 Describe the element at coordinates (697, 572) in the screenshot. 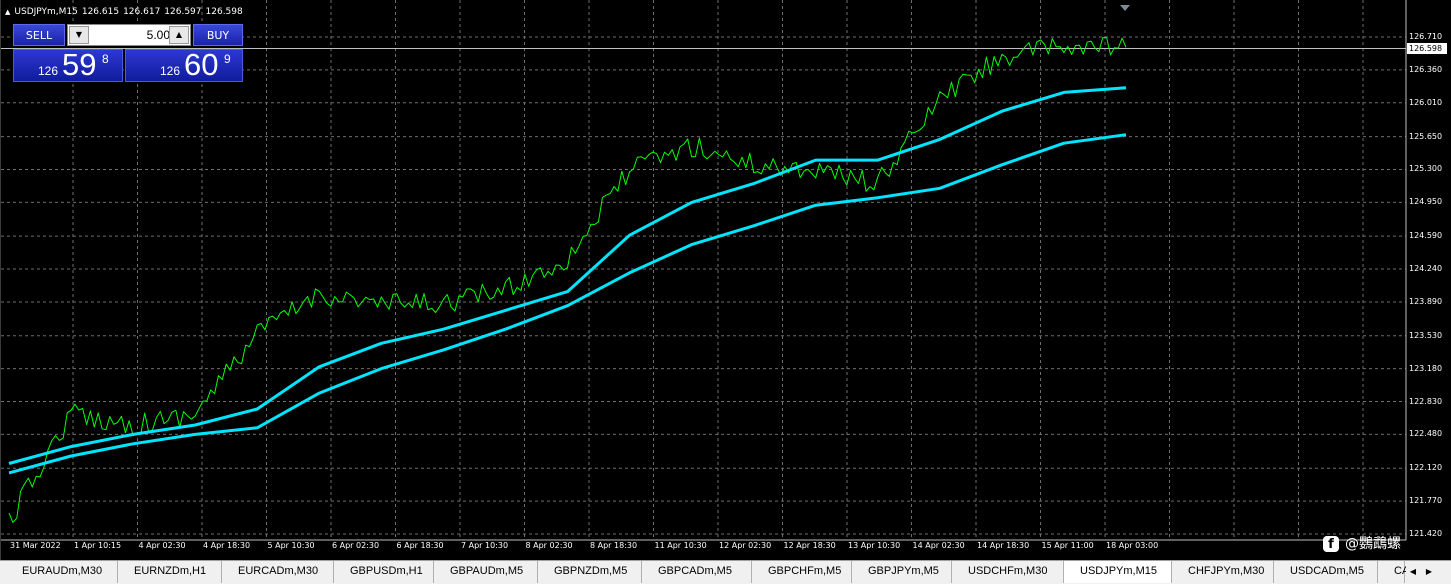

I see `chart-tab: GBPCADm,M5` at that location.